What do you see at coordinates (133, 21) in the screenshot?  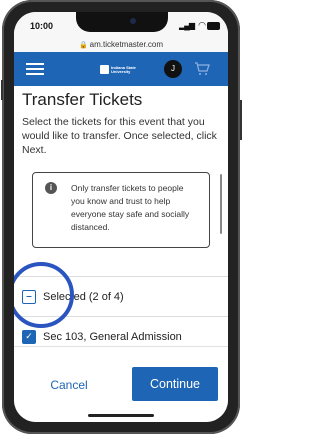 I see `camera-icon` at bounding box center [133, 21].